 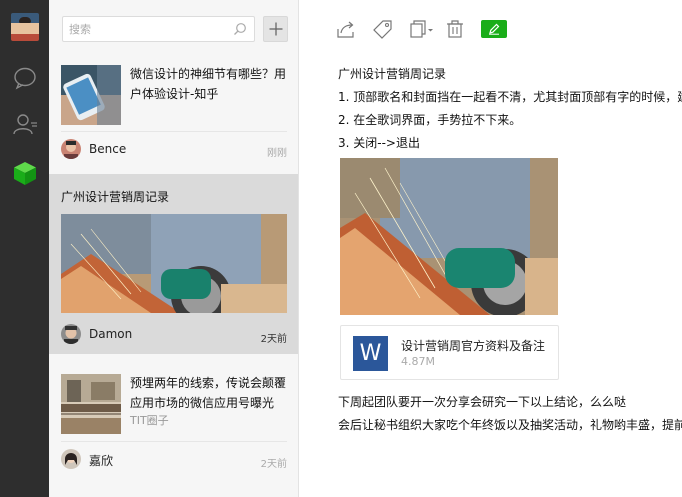 I want to click on document-line: 3. 关闭-->退出, so click(x=379, y=143).